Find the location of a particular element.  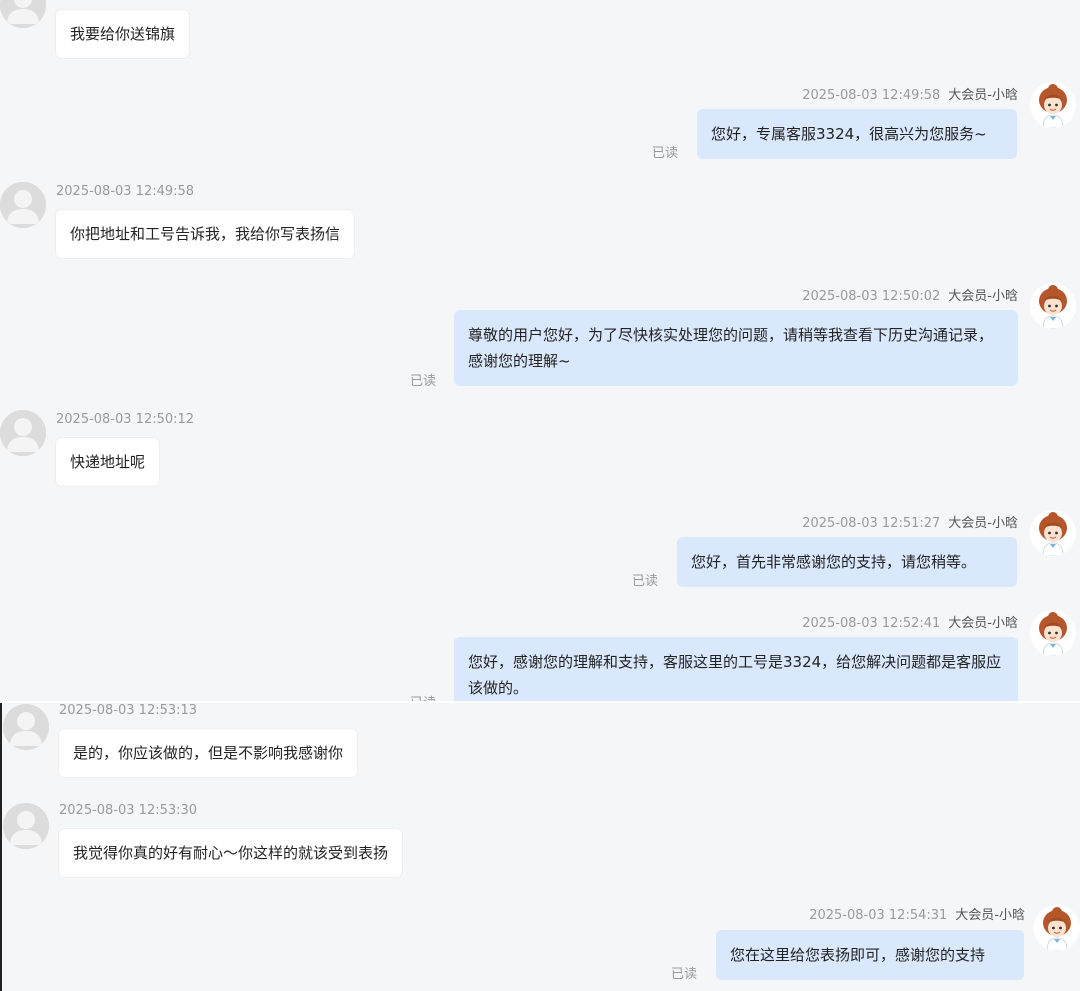

message-timestamp: 2025-08-03 12:50:12 is located at coordinates (125, 419).